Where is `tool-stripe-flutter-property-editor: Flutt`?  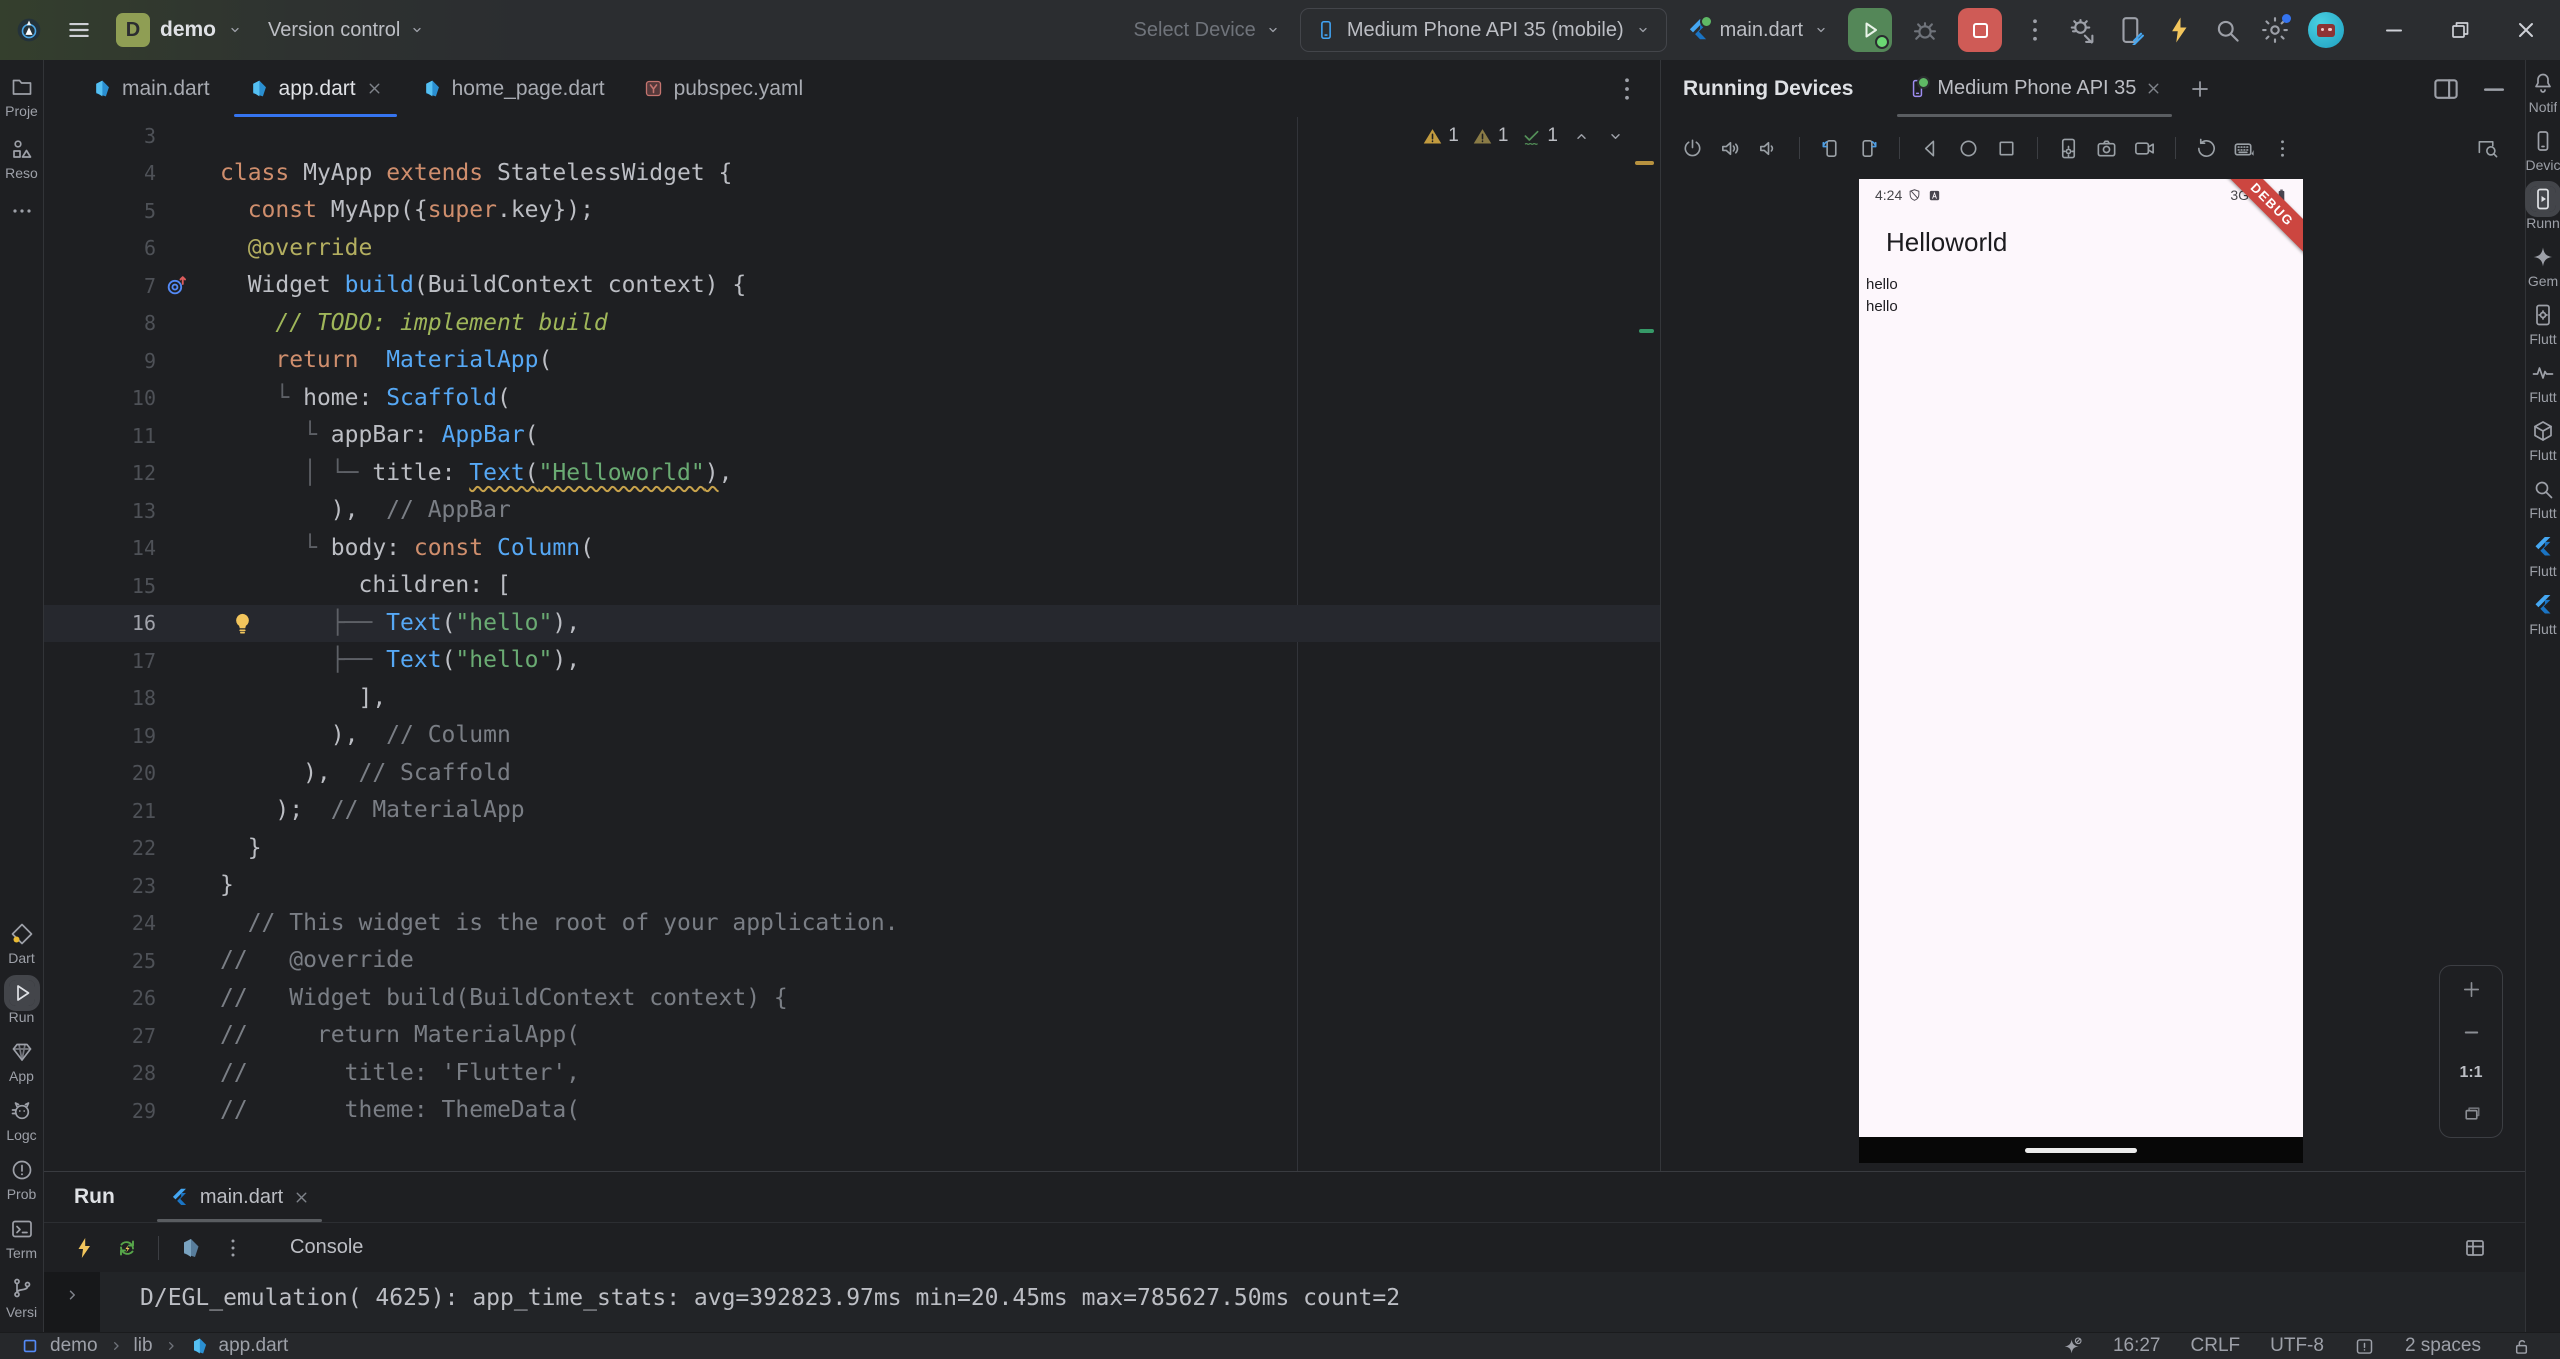
tool-stripe-flutter-property-editor: Flutt is located at coordinates (2543, 614).